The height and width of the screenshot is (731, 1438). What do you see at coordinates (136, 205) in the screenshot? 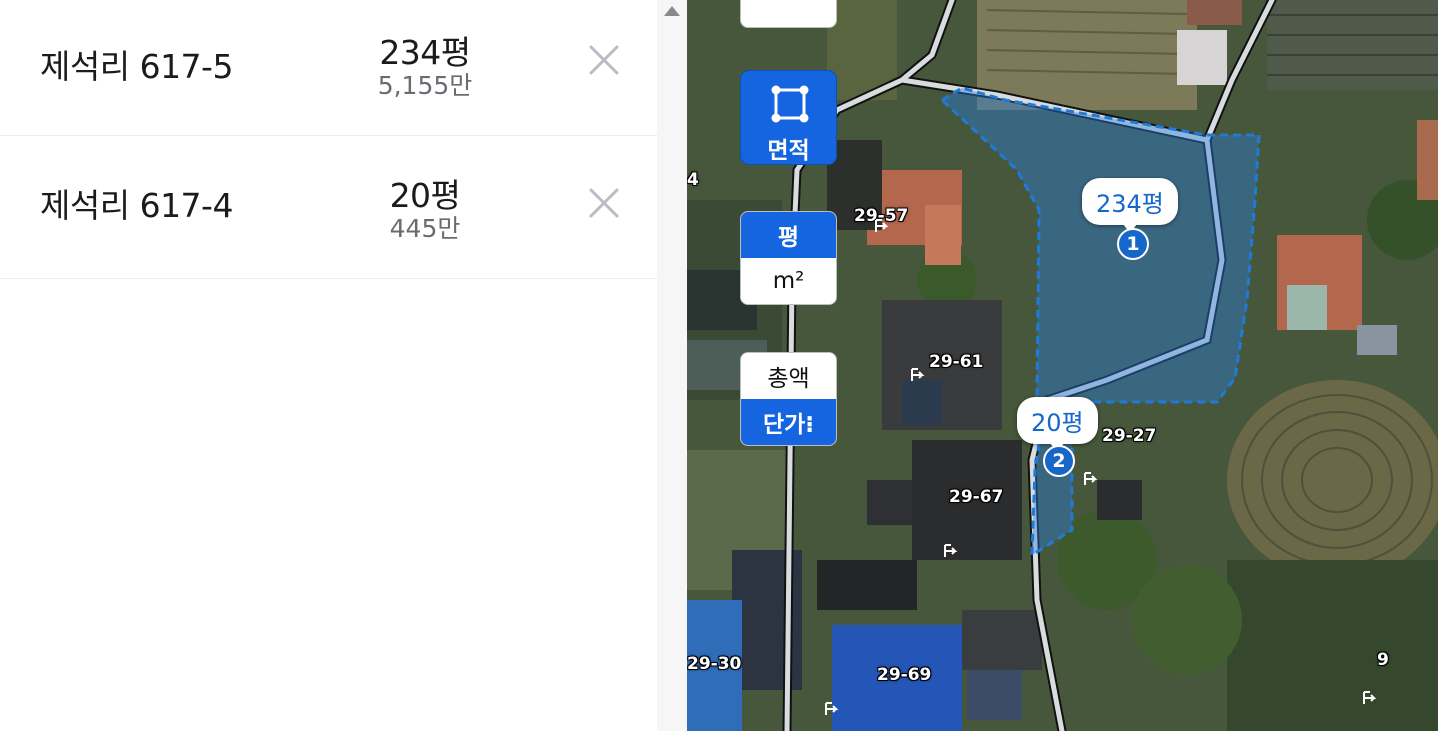
I see `parcel-address: 제석리 617-4` at bounding box center [136, 205].